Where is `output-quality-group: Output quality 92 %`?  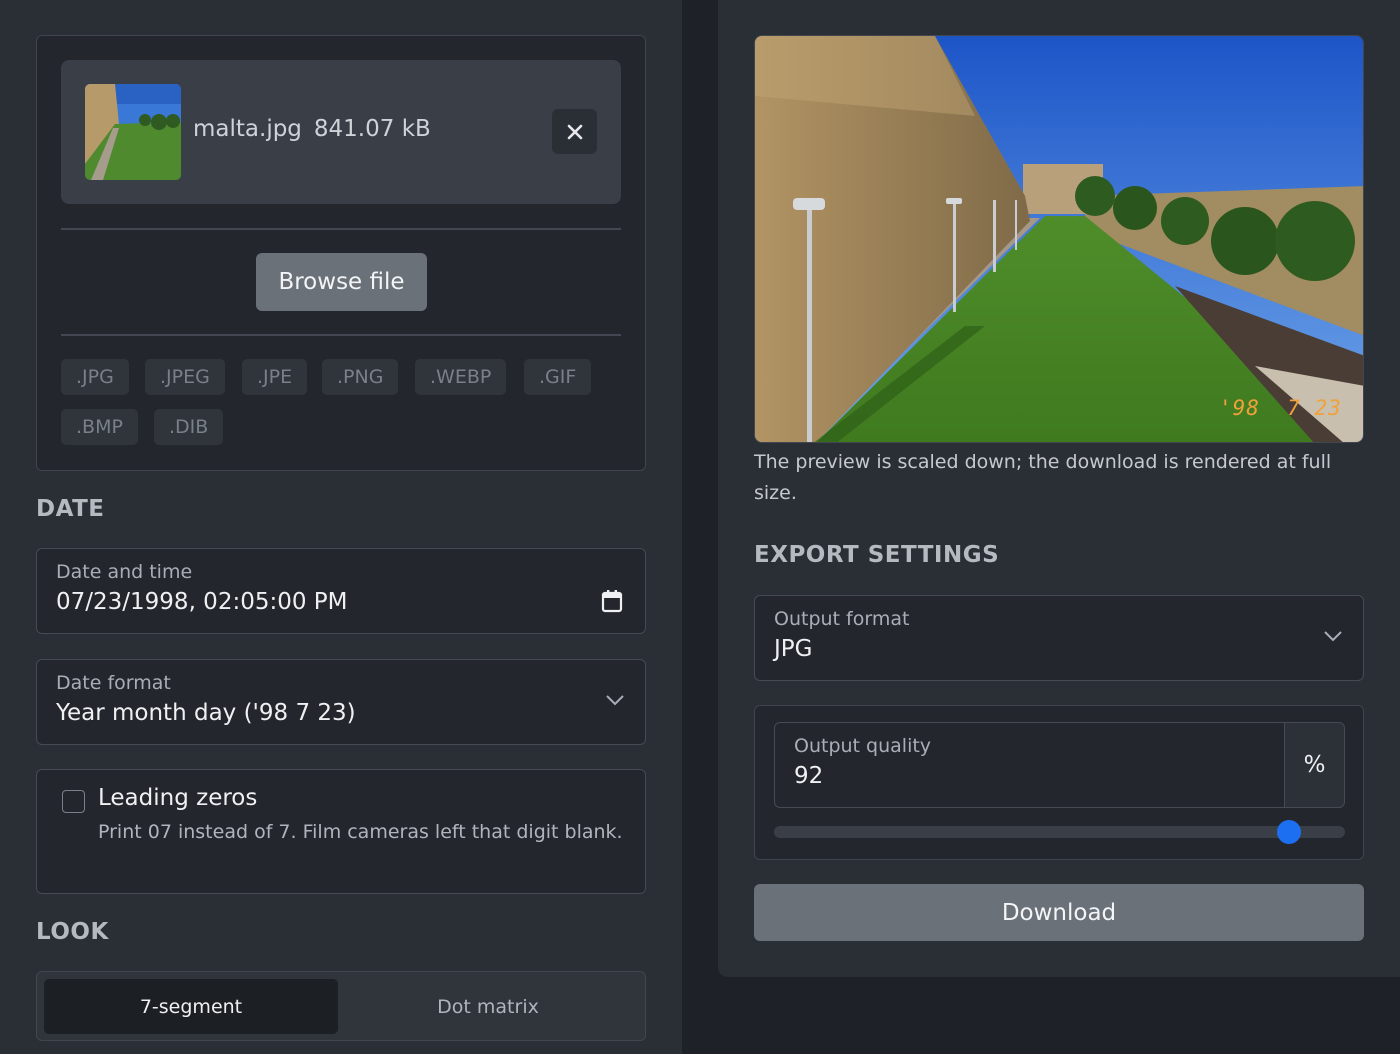
output-quality-group: Output quality 92 % is located at coordinates (1059, 782).